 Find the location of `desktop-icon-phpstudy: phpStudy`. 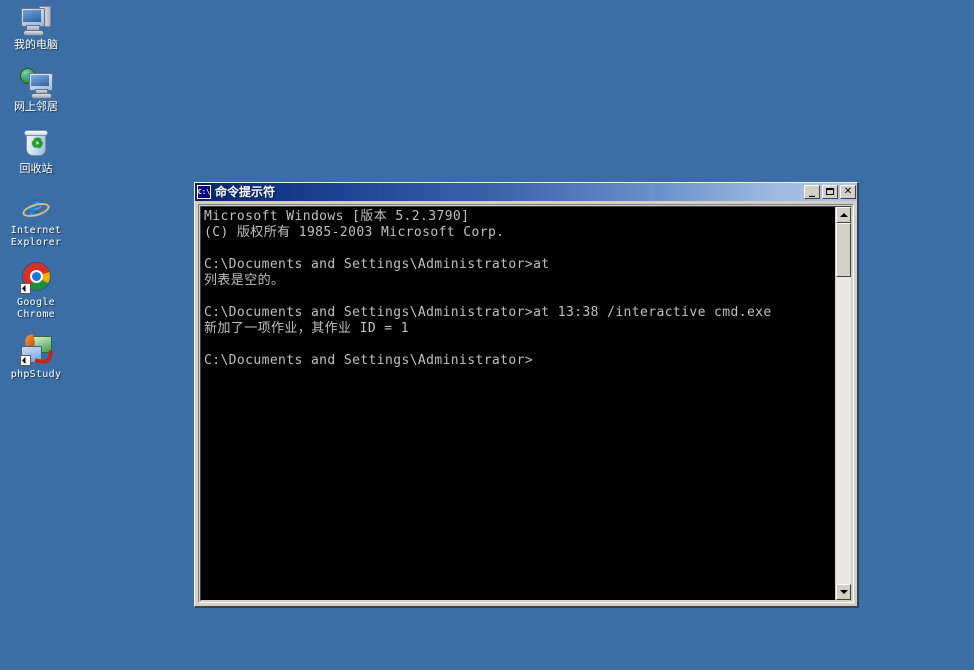

desktop-icon-phpstudy: phpStudy is located at coordinates (36, 357).